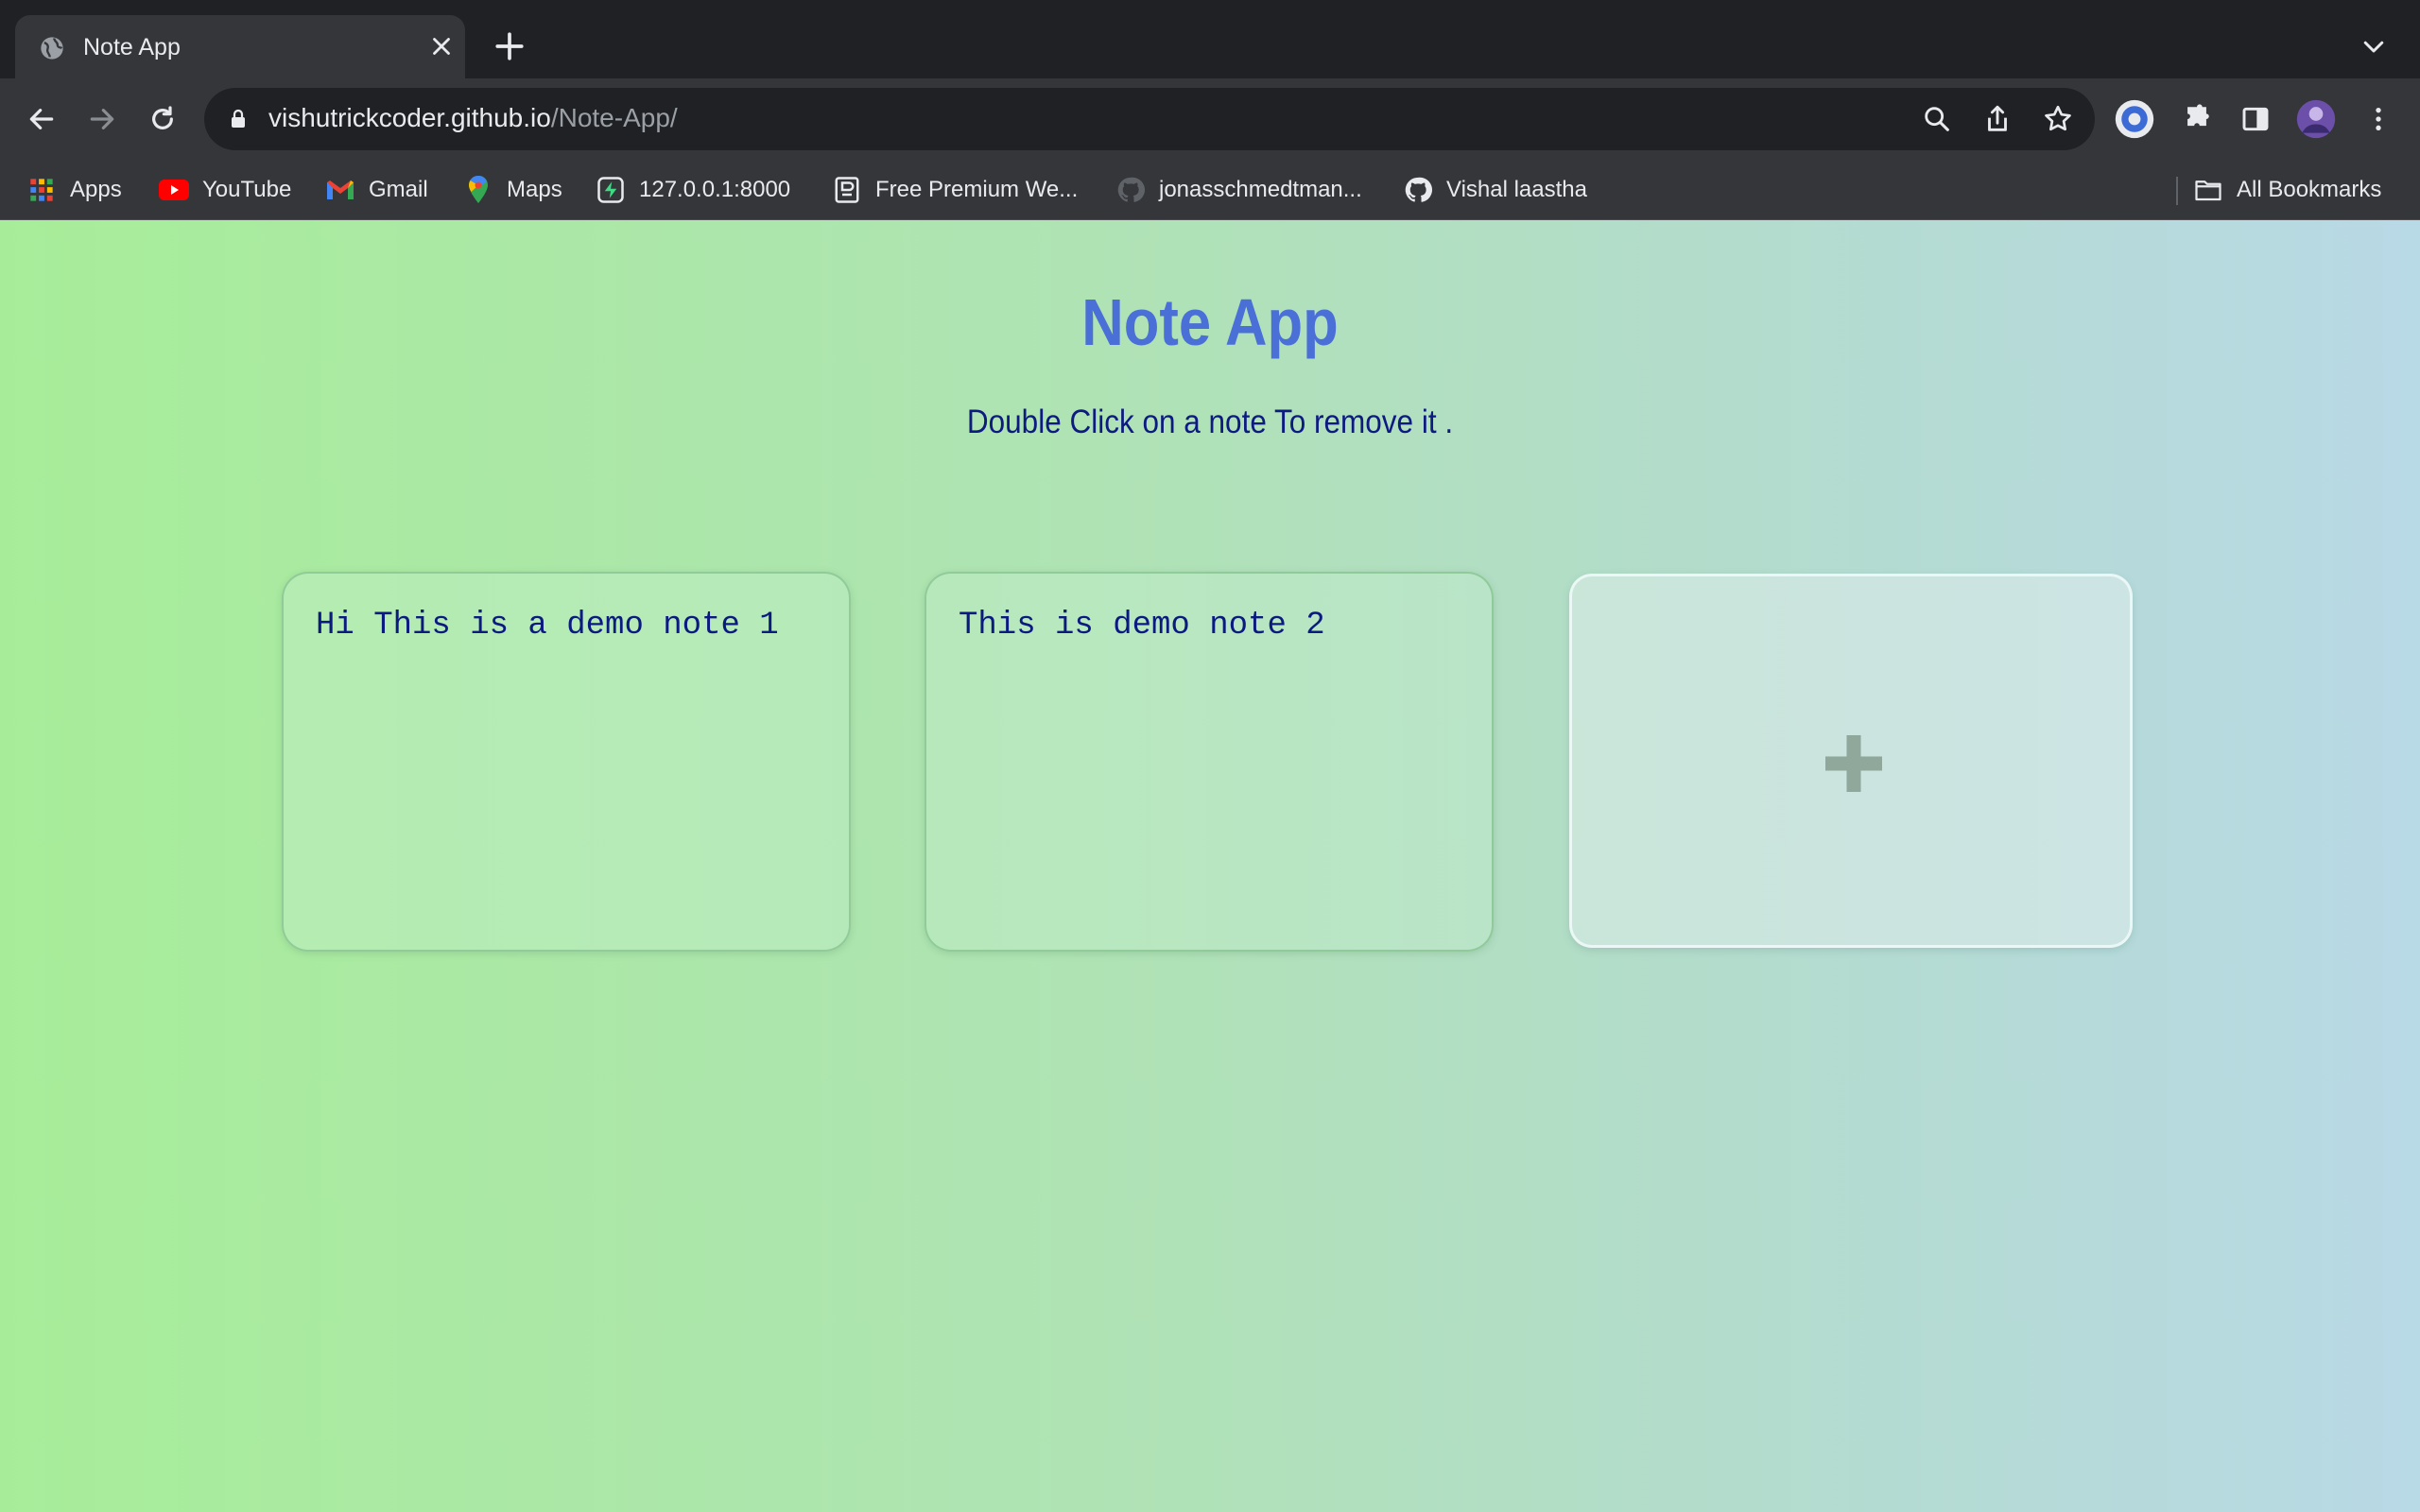 This screenshot has width=2420, height=1512. What do you see at coordinates (1210, 762) in the screenshot?
I see `note-card: This is demo note 2` at bounding box center [1210, 762].